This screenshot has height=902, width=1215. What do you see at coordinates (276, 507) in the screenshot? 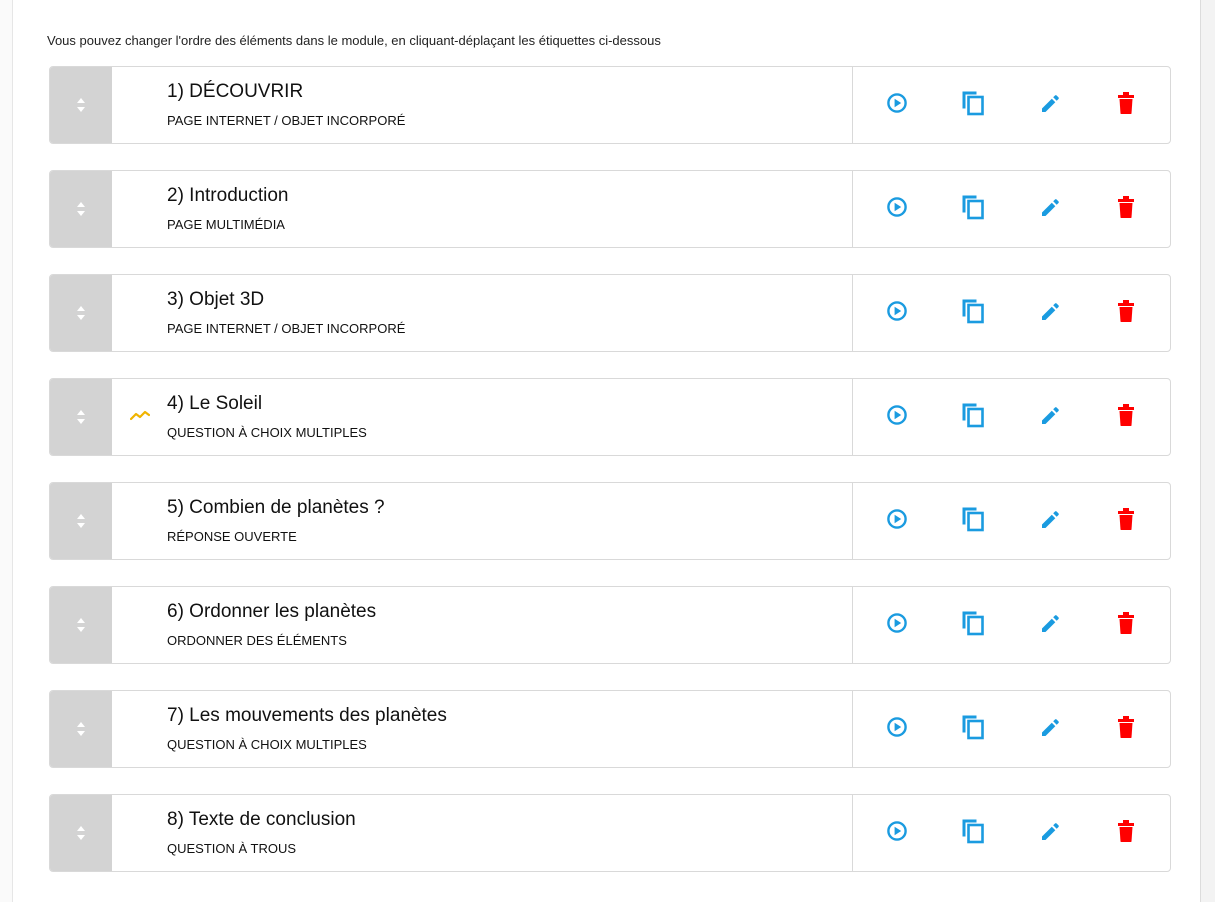
I see `item-title: 5) Combien de planètes ?` at bounding box center [276, 507].